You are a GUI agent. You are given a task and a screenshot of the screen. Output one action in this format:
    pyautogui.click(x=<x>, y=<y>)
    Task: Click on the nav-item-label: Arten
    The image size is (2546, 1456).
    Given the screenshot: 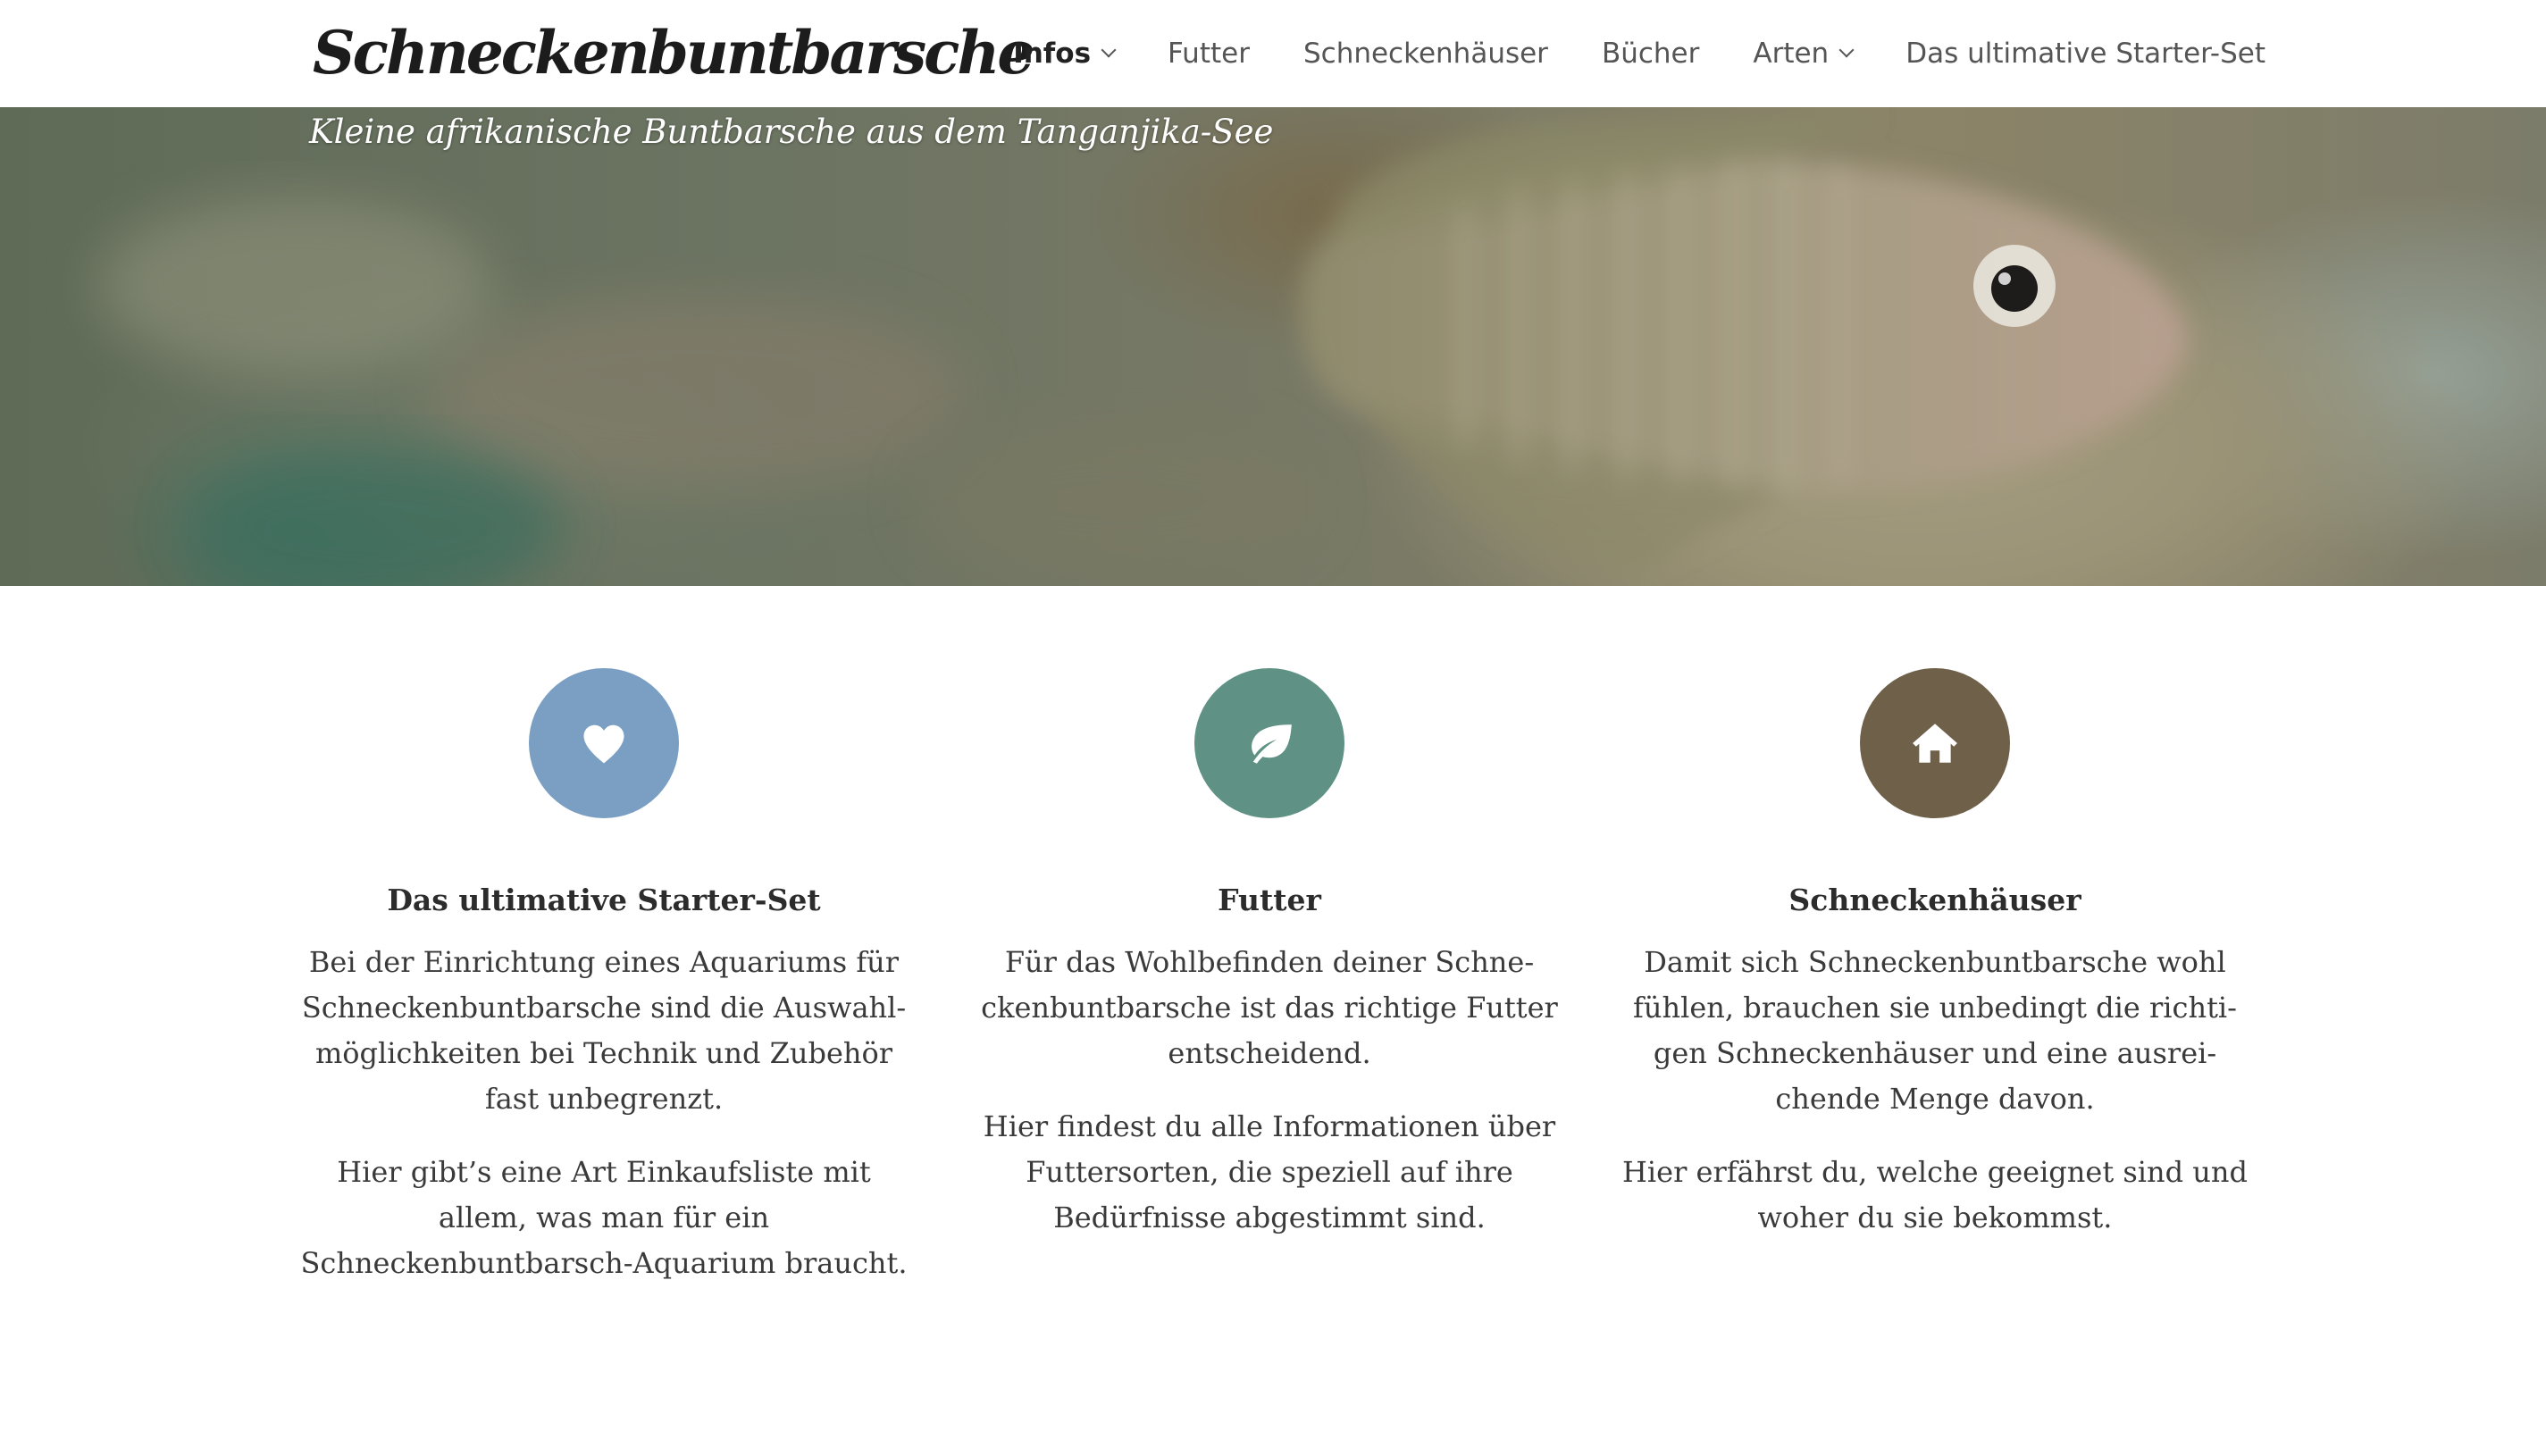 What is the action you would take?
    pyautogui.click(x=1791, y=54)
    